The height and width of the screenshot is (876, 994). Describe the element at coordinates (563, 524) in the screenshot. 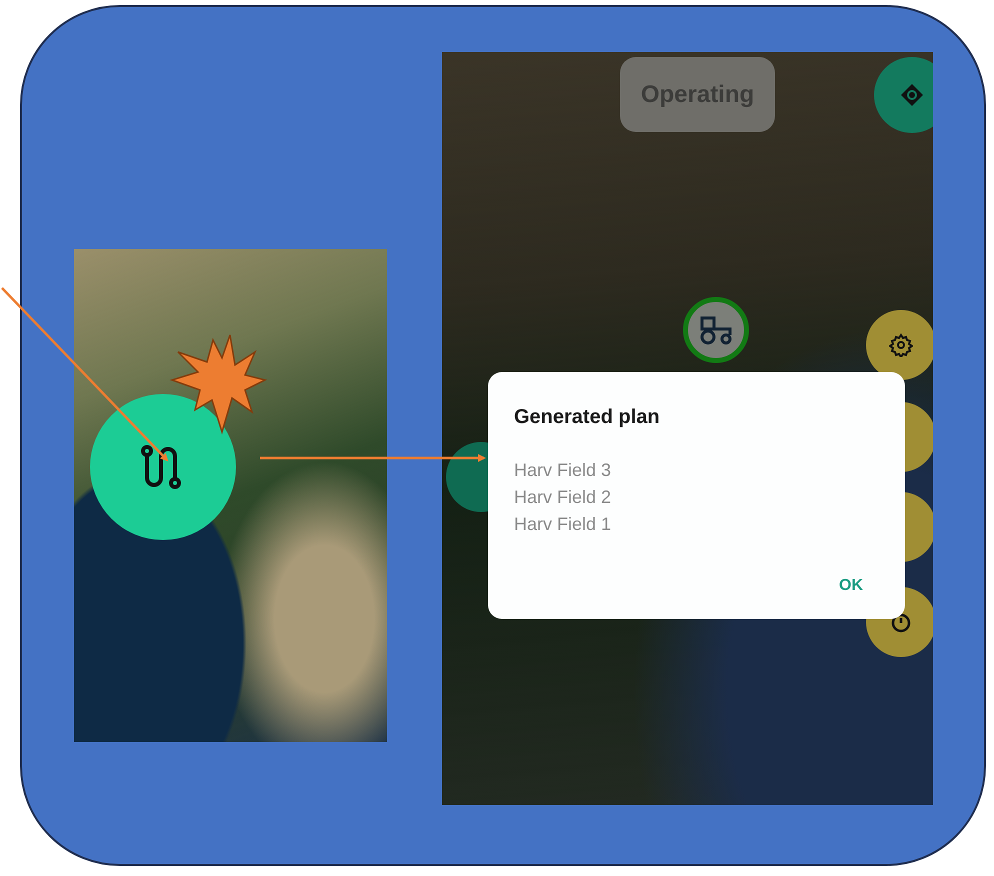

I see `plan-item: Harv Field 1` at that location.